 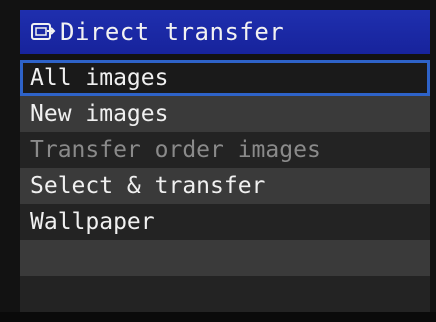 I want to click on menu-item-label: Select & transfer, so click(x=148, y=186).